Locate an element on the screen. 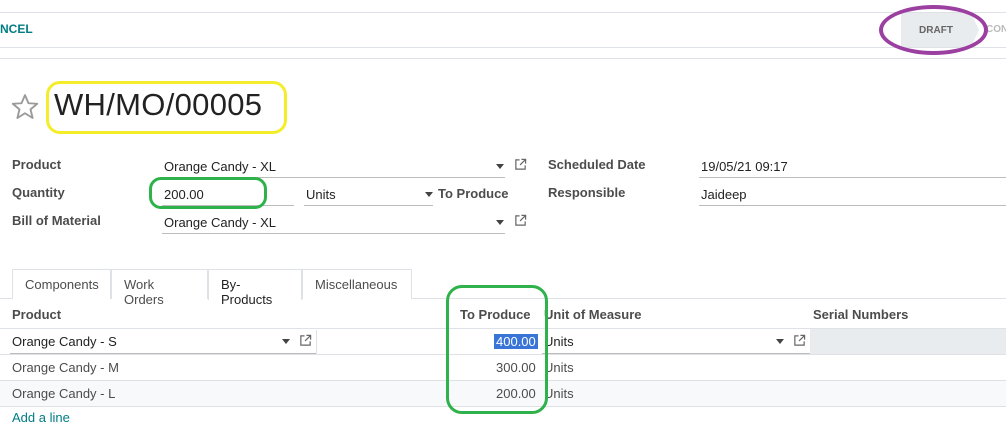  scheduled-date-field: 19/05/21 09:17 is located at coordinates (744, 166).